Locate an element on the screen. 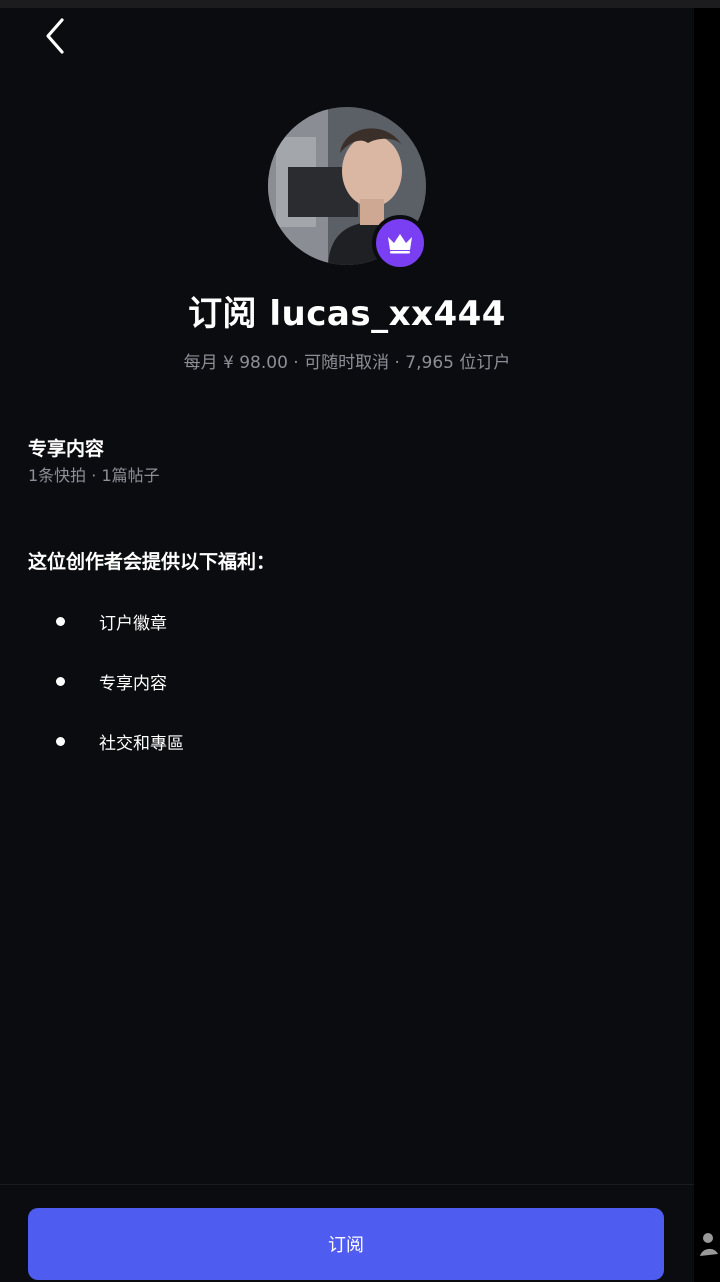 The height and width of the screenshot is (1282, 720). exclusive-content-summary: 1条快拍 · 1篇帖子 is located at coordinates (94, 475).